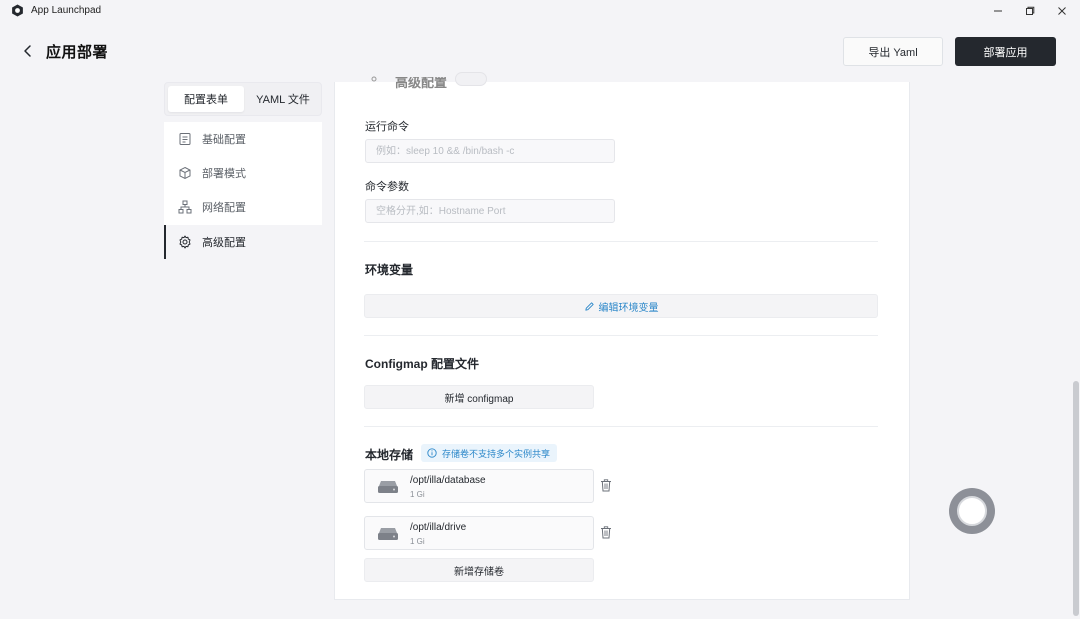 Image resolution: width=1080 pixels, height=619 pixels. I want to click on close-button, so click(1062, 11).